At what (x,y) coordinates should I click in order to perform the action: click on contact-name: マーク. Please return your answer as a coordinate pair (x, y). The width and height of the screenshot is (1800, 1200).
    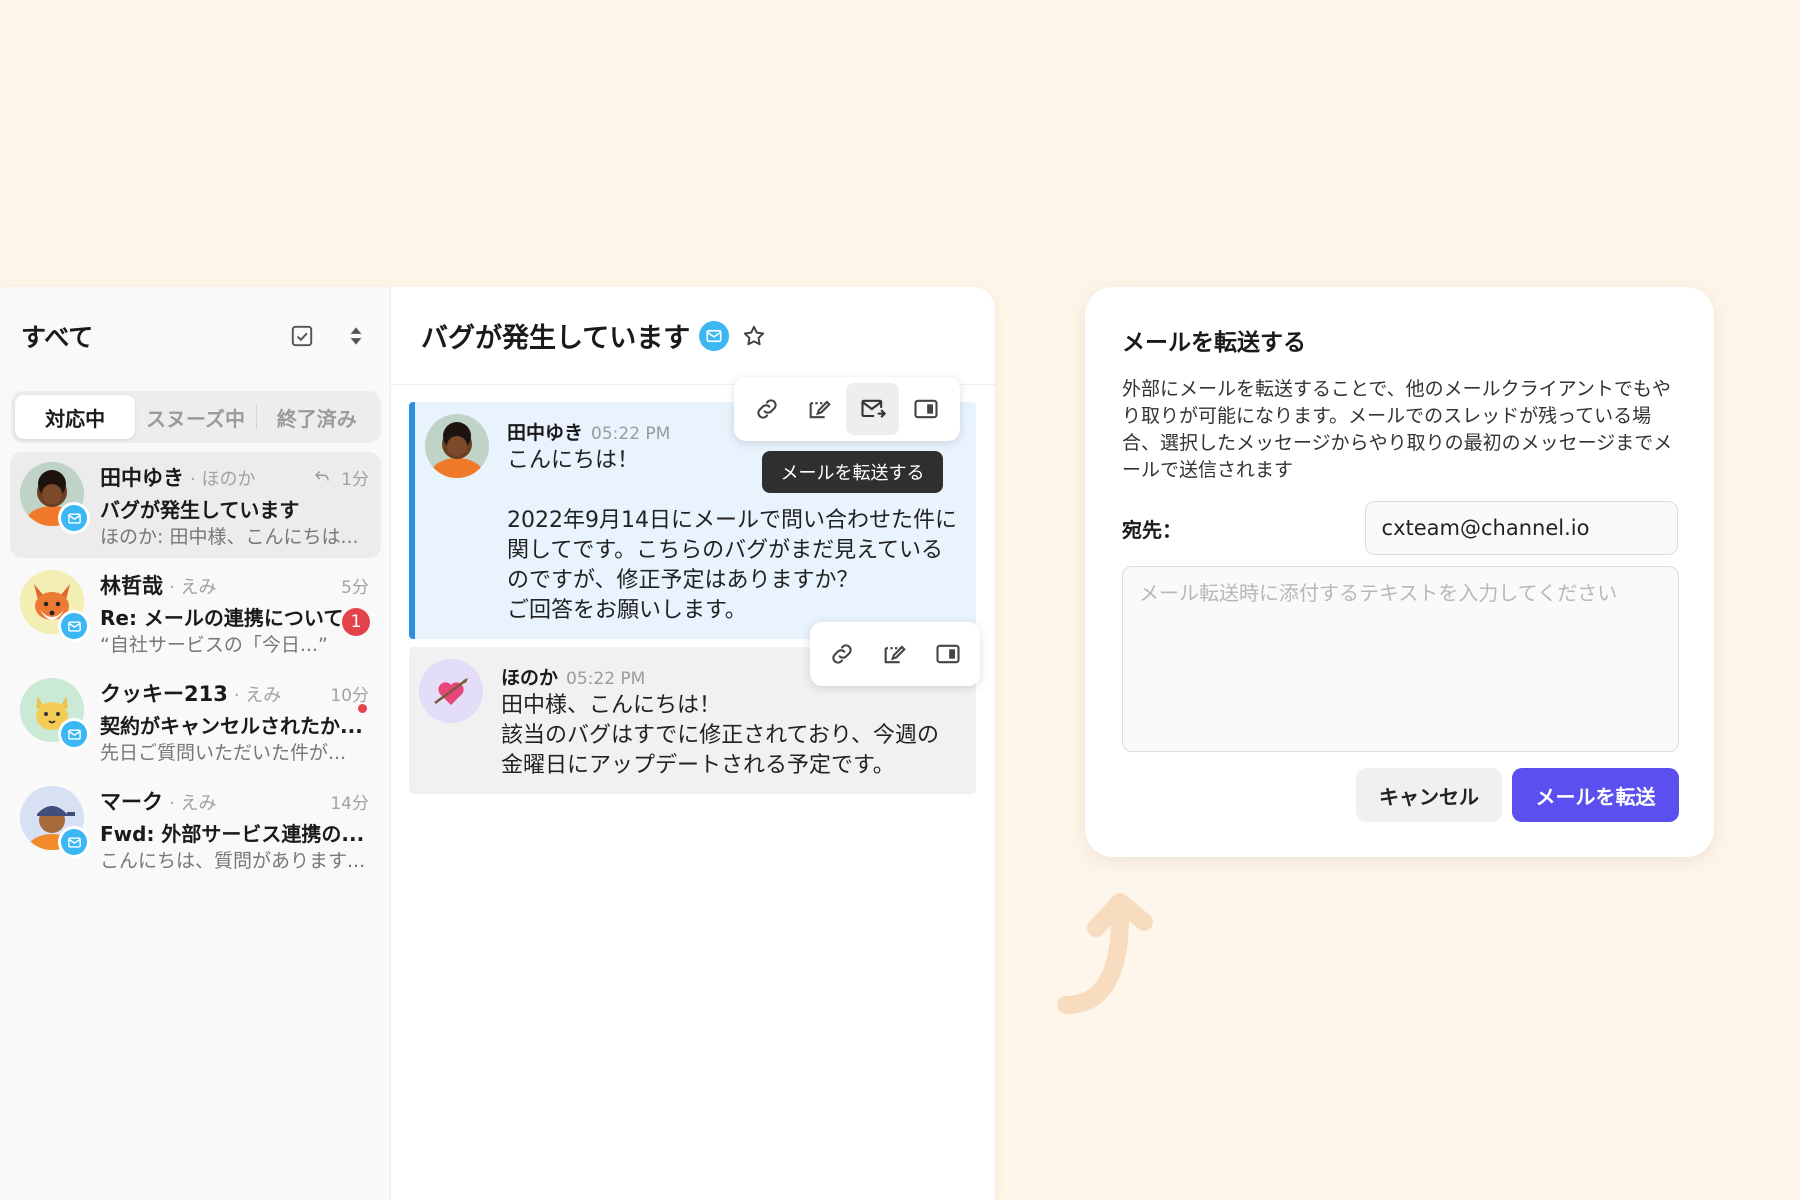
    Looking at the image, I should click on (131, 802).